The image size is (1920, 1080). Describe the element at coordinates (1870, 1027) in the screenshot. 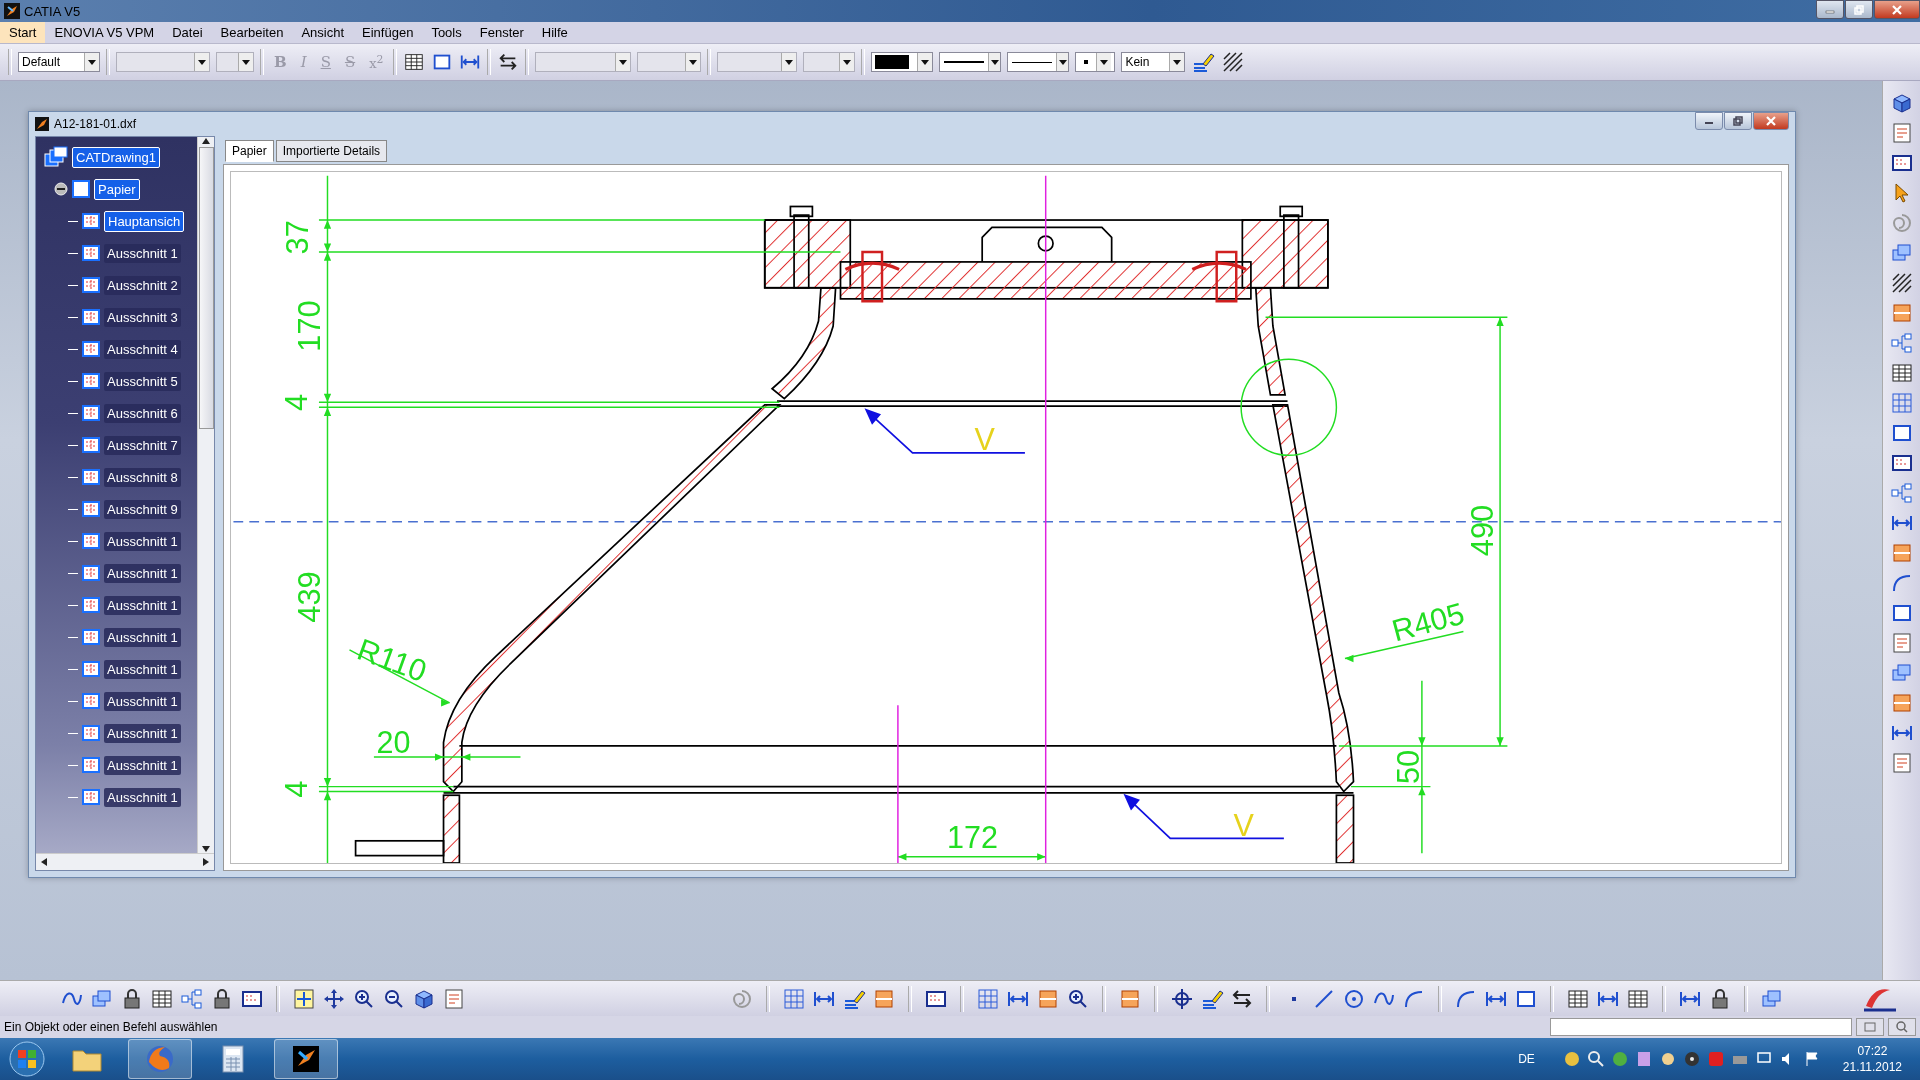

I see `window-icon` at that location.